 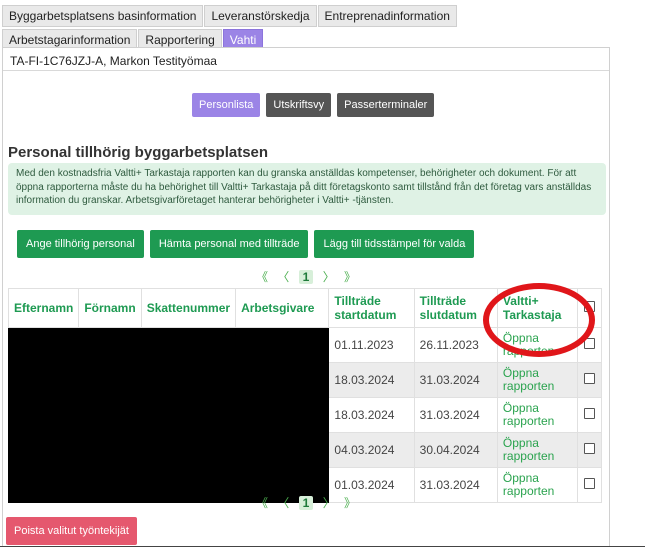 I want to click on add-personnel-button: Ange tillhörig personal, so click(x=80, y=244).